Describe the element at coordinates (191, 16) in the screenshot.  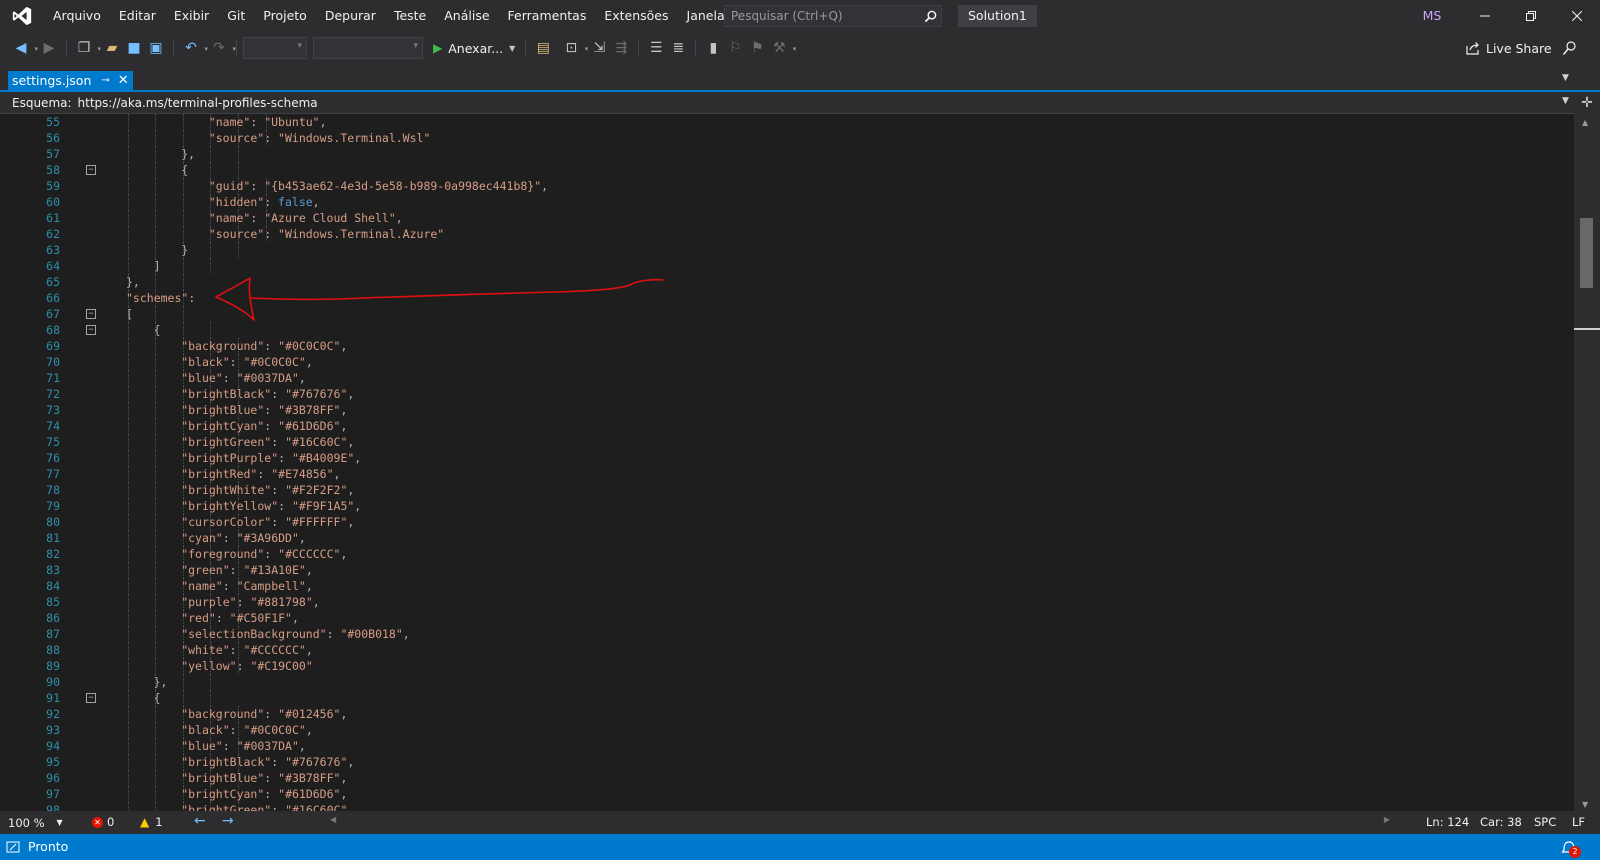
I see `menu-item-2: Exibir` at that location.